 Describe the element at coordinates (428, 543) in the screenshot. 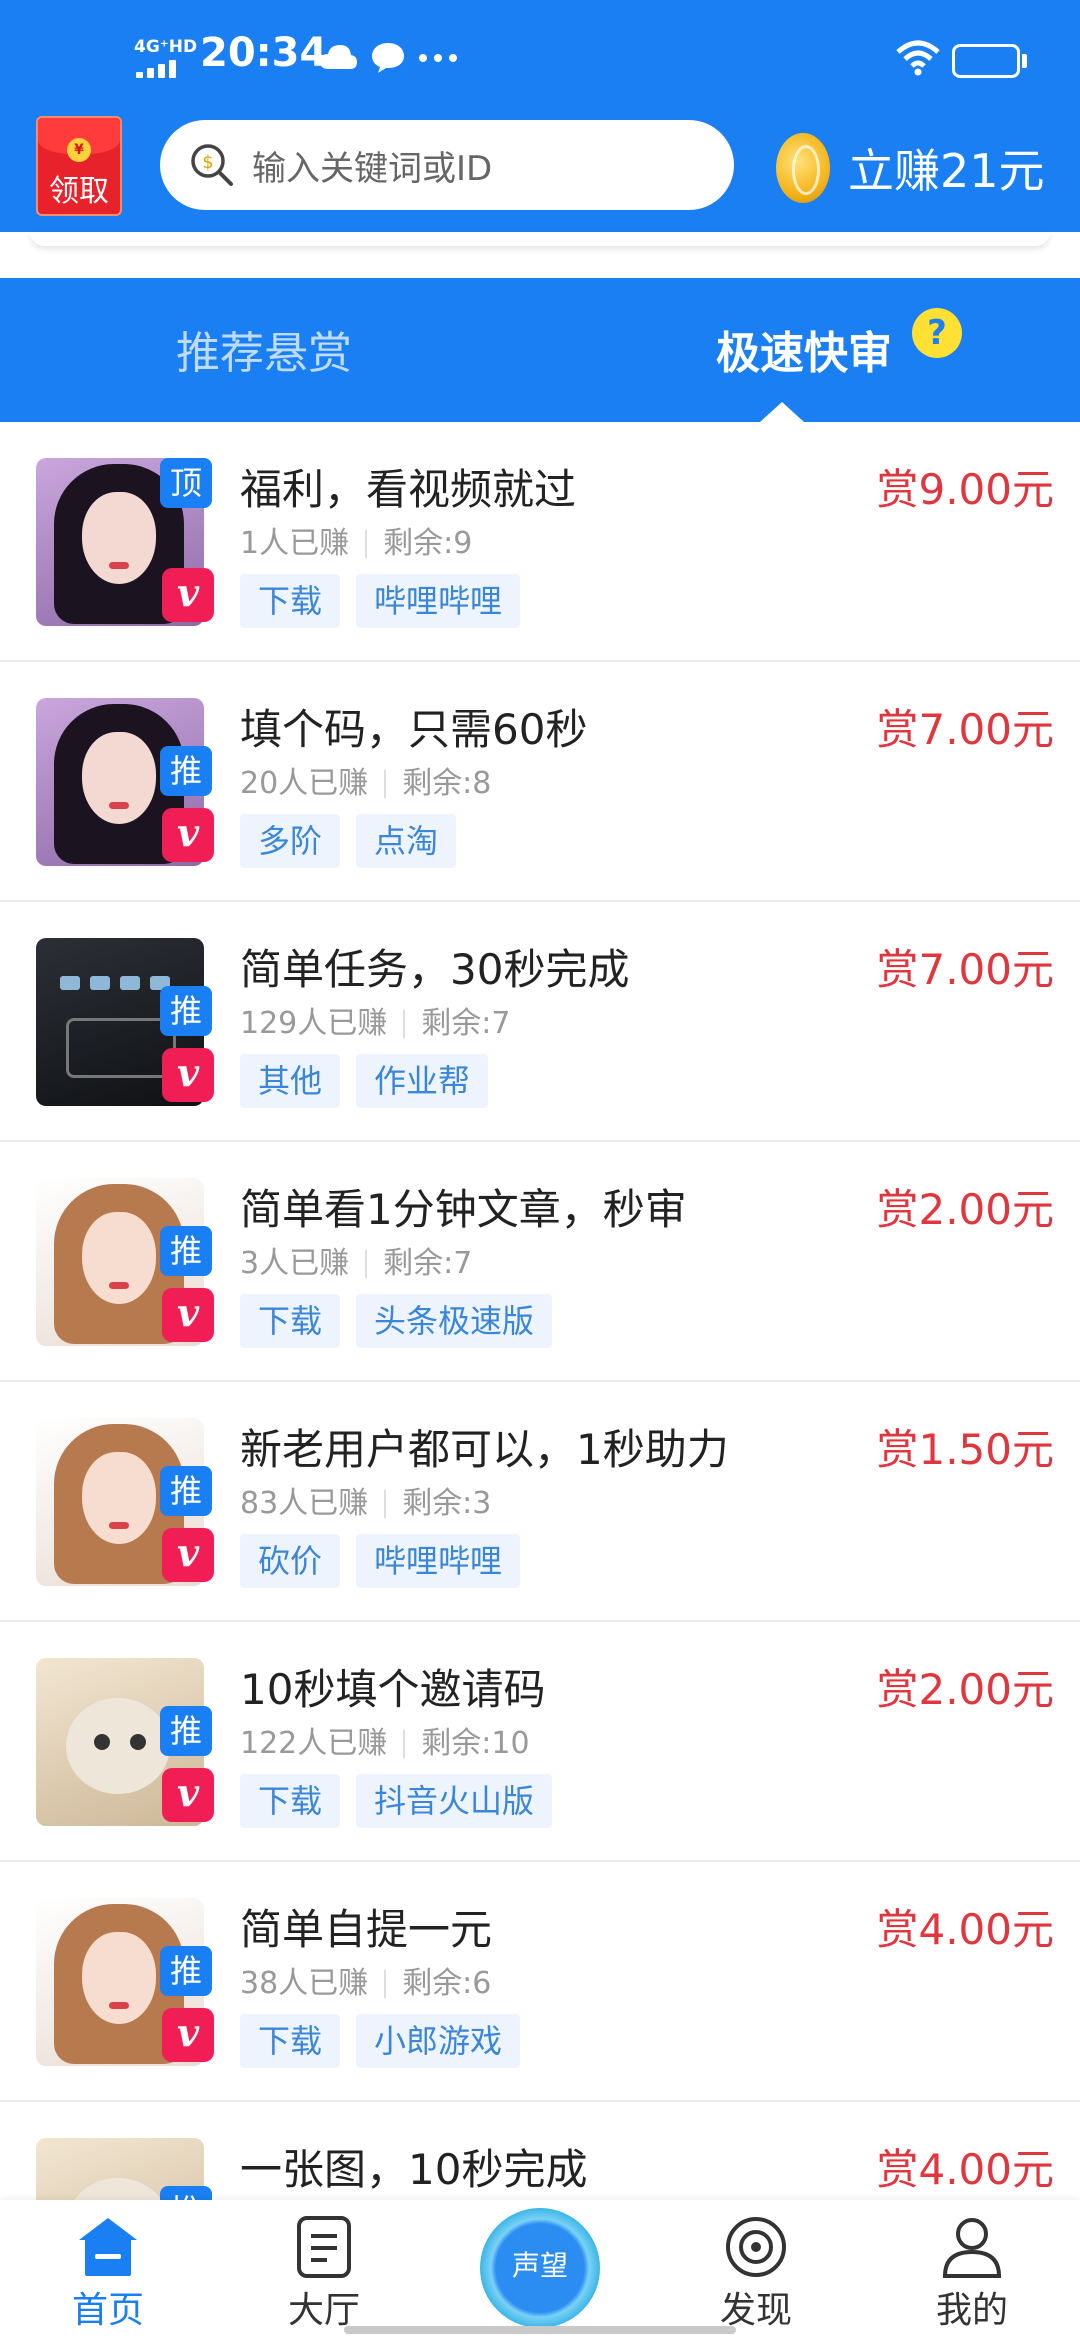

I see `remaining-count: 剩余:9` at that location.